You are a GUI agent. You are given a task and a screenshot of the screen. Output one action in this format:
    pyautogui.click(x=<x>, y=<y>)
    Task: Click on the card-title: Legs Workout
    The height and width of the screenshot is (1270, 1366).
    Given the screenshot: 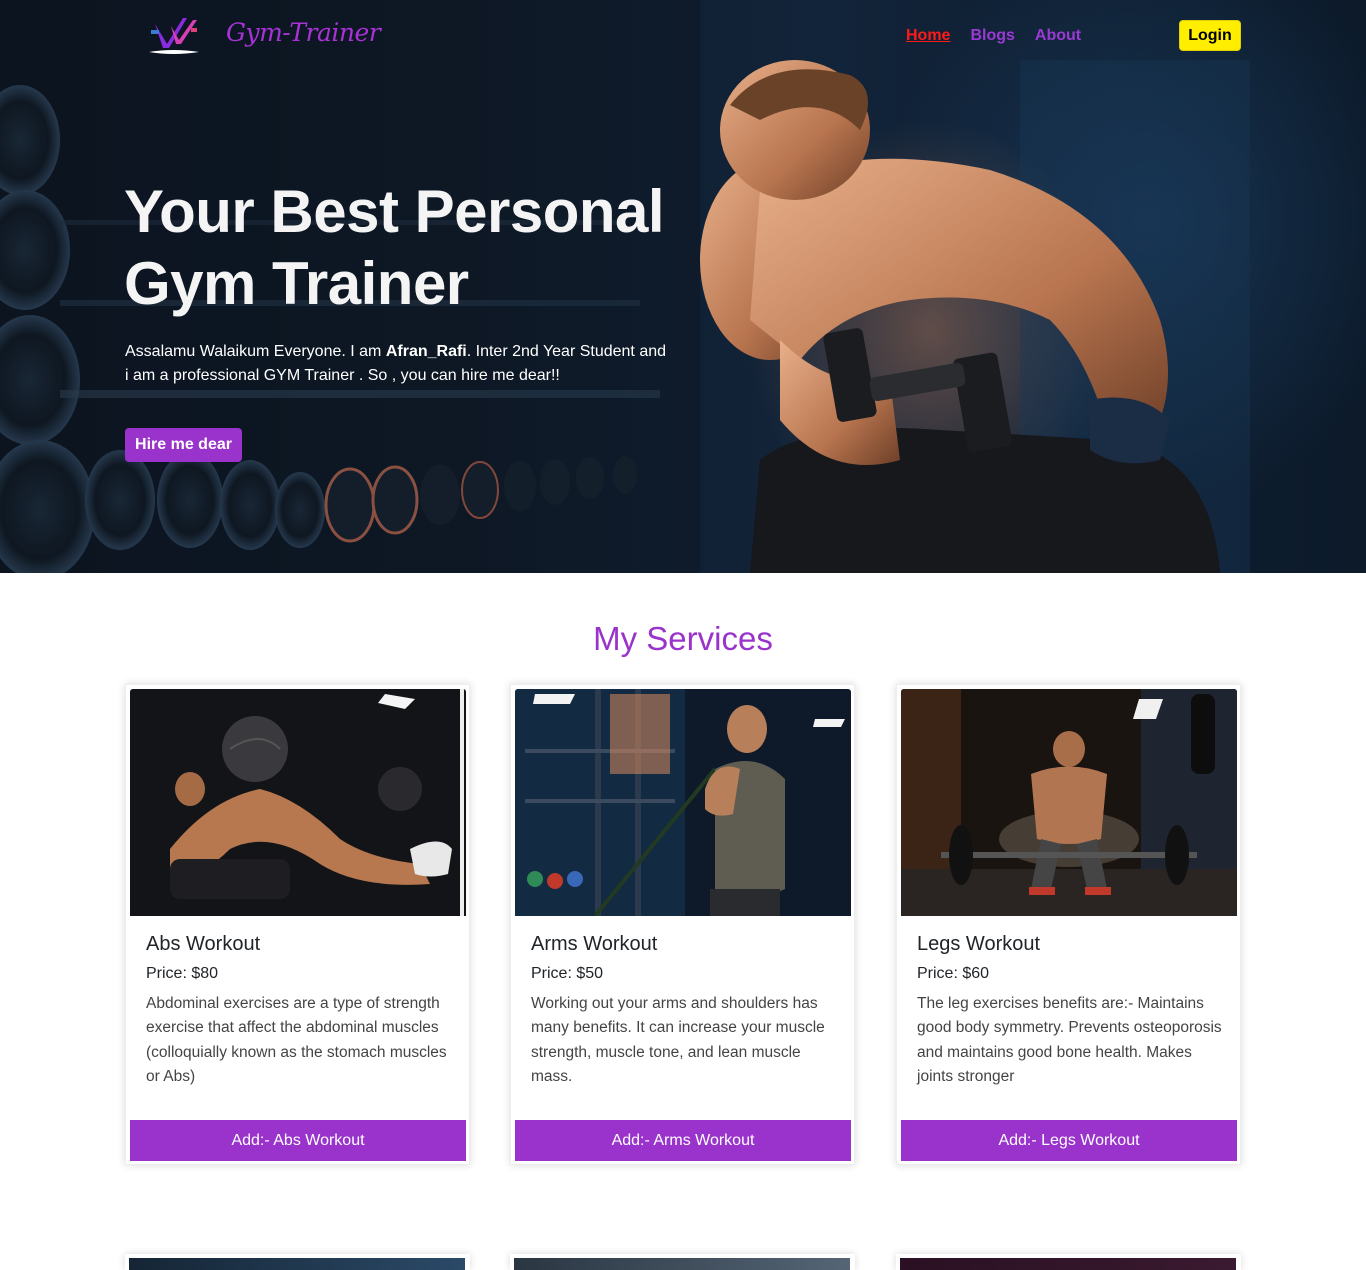 What is the action you would take?
    pyautogui.click(x=979, y=944)
    